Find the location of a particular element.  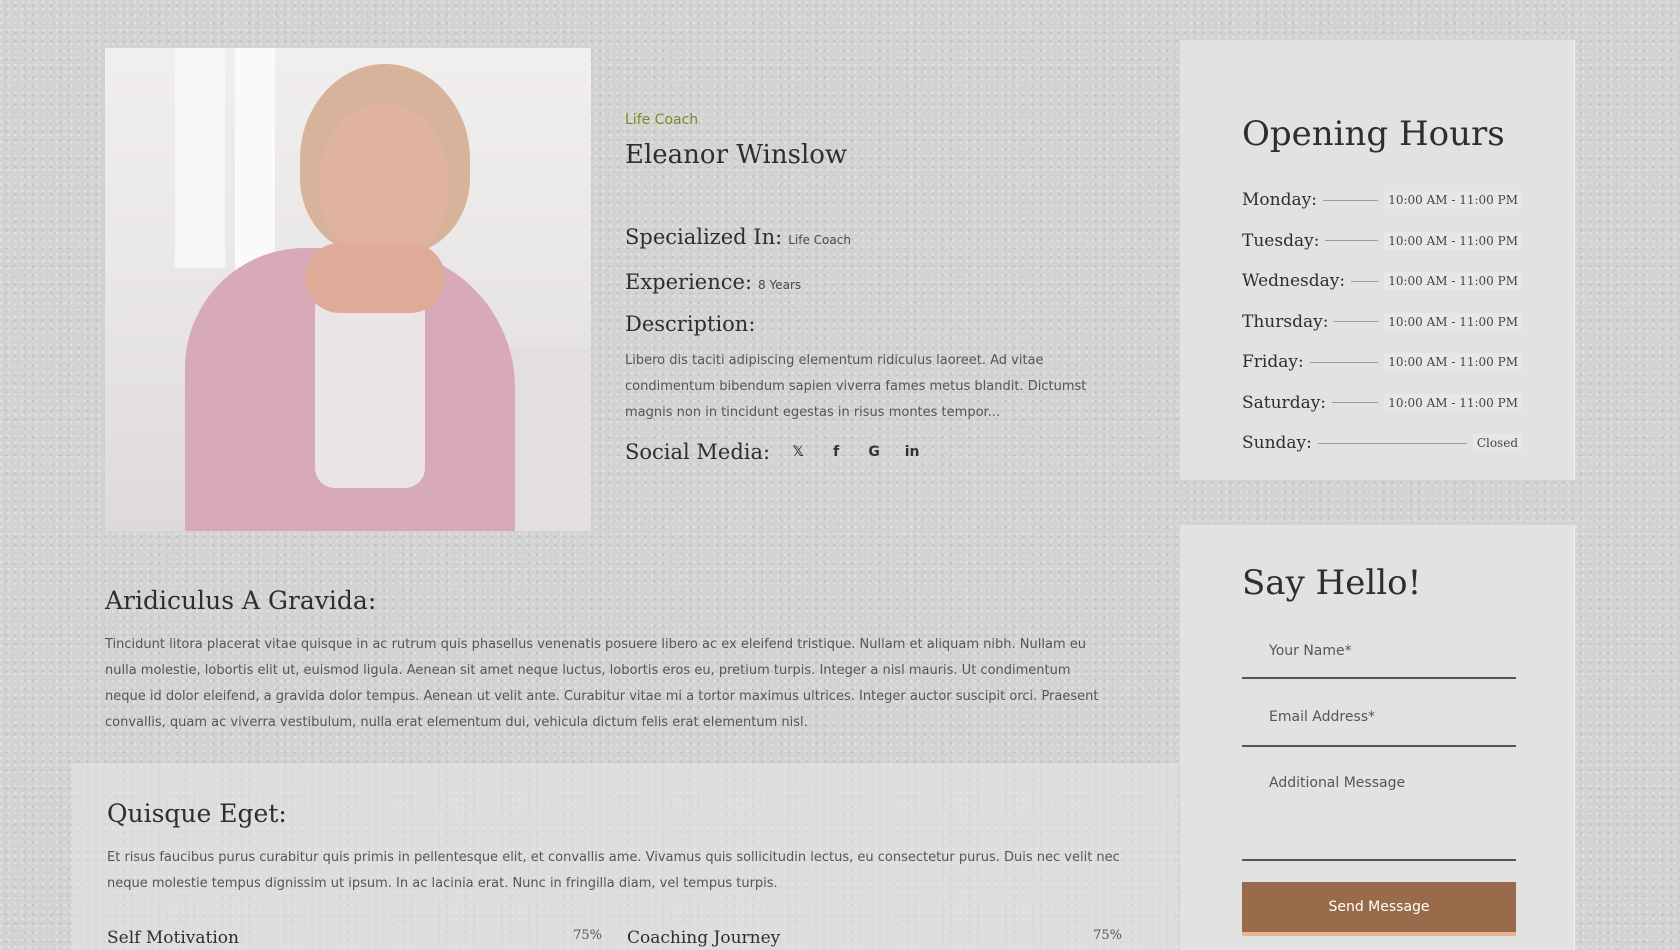

section-heading-quisque: Quisque Eget: is located at coordinates (197, 813).